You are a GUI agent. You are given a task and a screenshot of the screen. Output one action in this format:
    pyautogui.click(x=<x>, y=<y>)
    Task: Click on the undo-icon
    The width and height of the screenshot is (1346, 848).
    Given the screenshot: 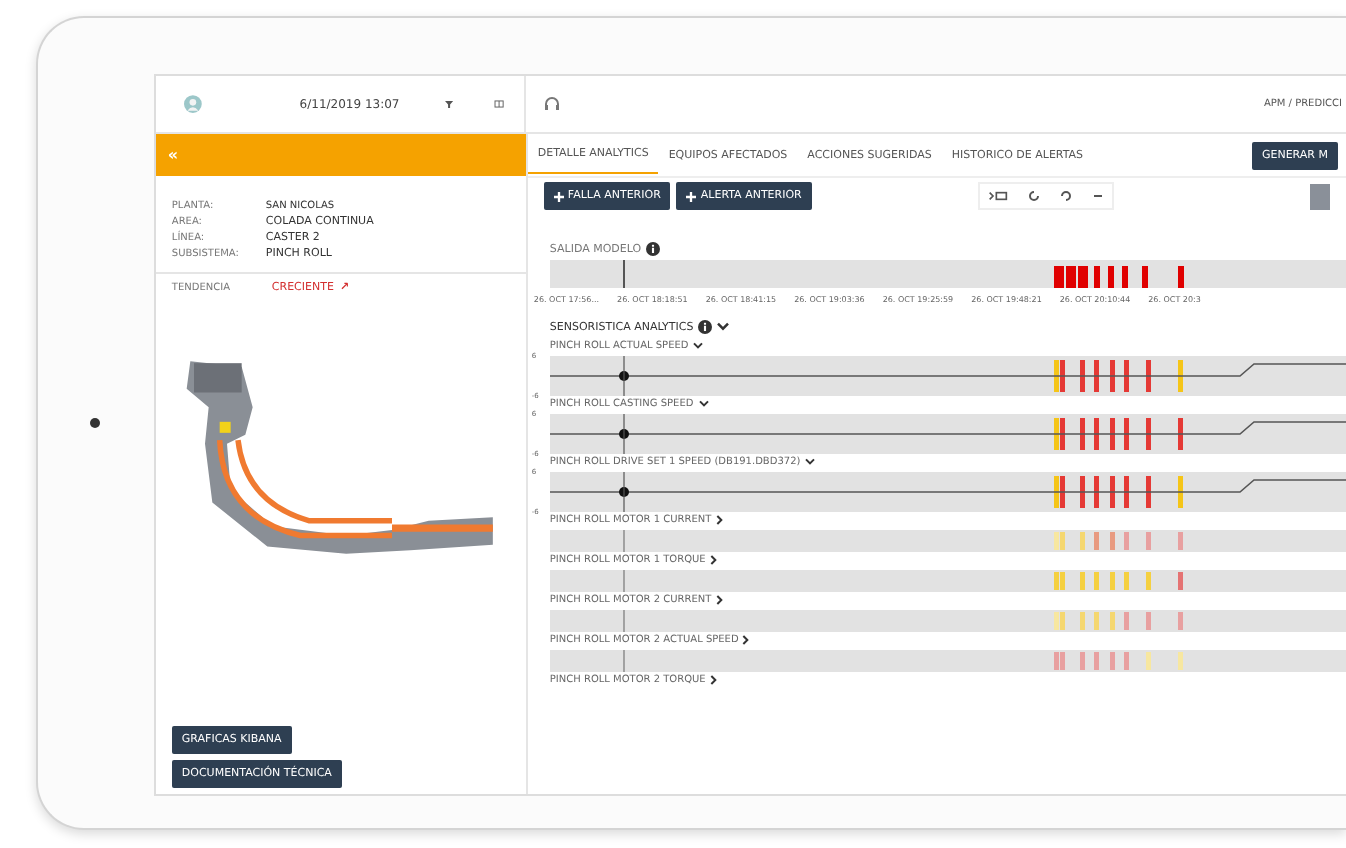 What is the action you would take?
    pyautogui.click(x=1065, y=196)
    